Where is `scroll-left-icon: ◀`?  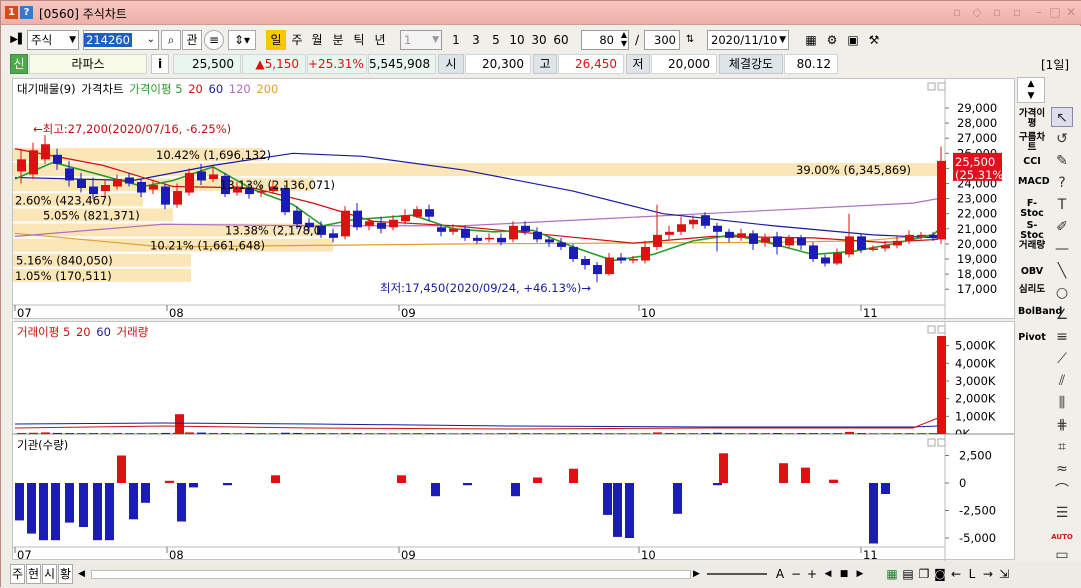 scroll-left-icon: ◀ is located at coordinates (81, 574).